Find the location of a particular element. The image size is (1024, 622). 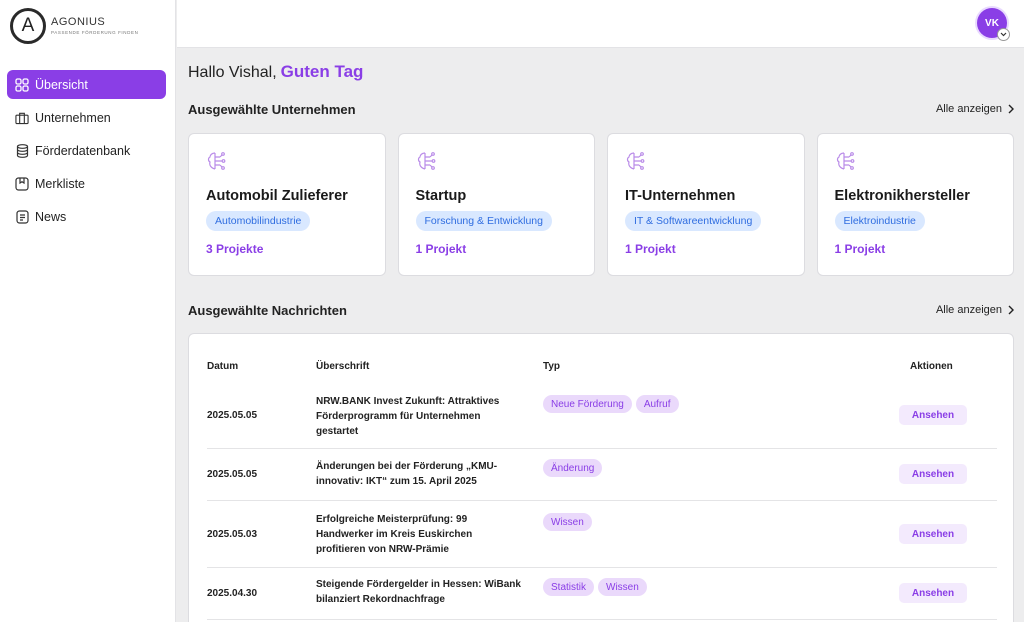

project-count: 3 Projekte is located at coordinates (234, 249).